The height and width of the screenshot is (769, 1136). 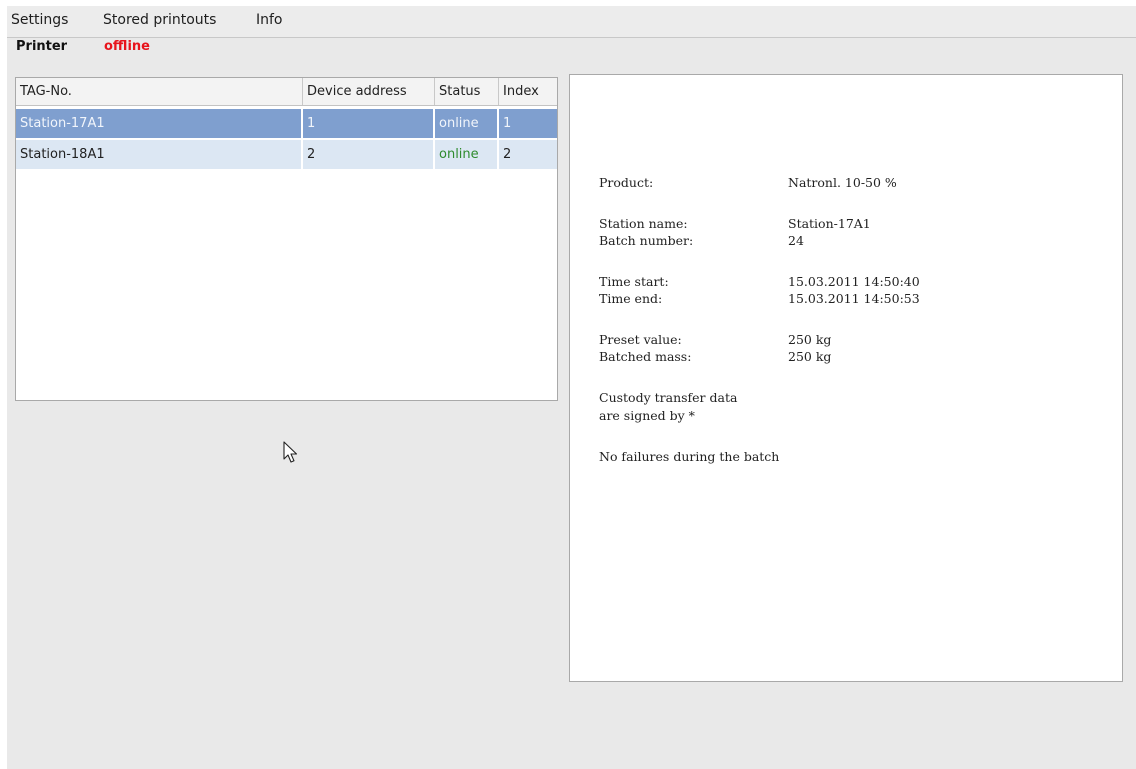 What do you see at coordinates (643, 223) in the screenshot?
I see `station-name-label: Station name:` at bounding box center [643, 223].